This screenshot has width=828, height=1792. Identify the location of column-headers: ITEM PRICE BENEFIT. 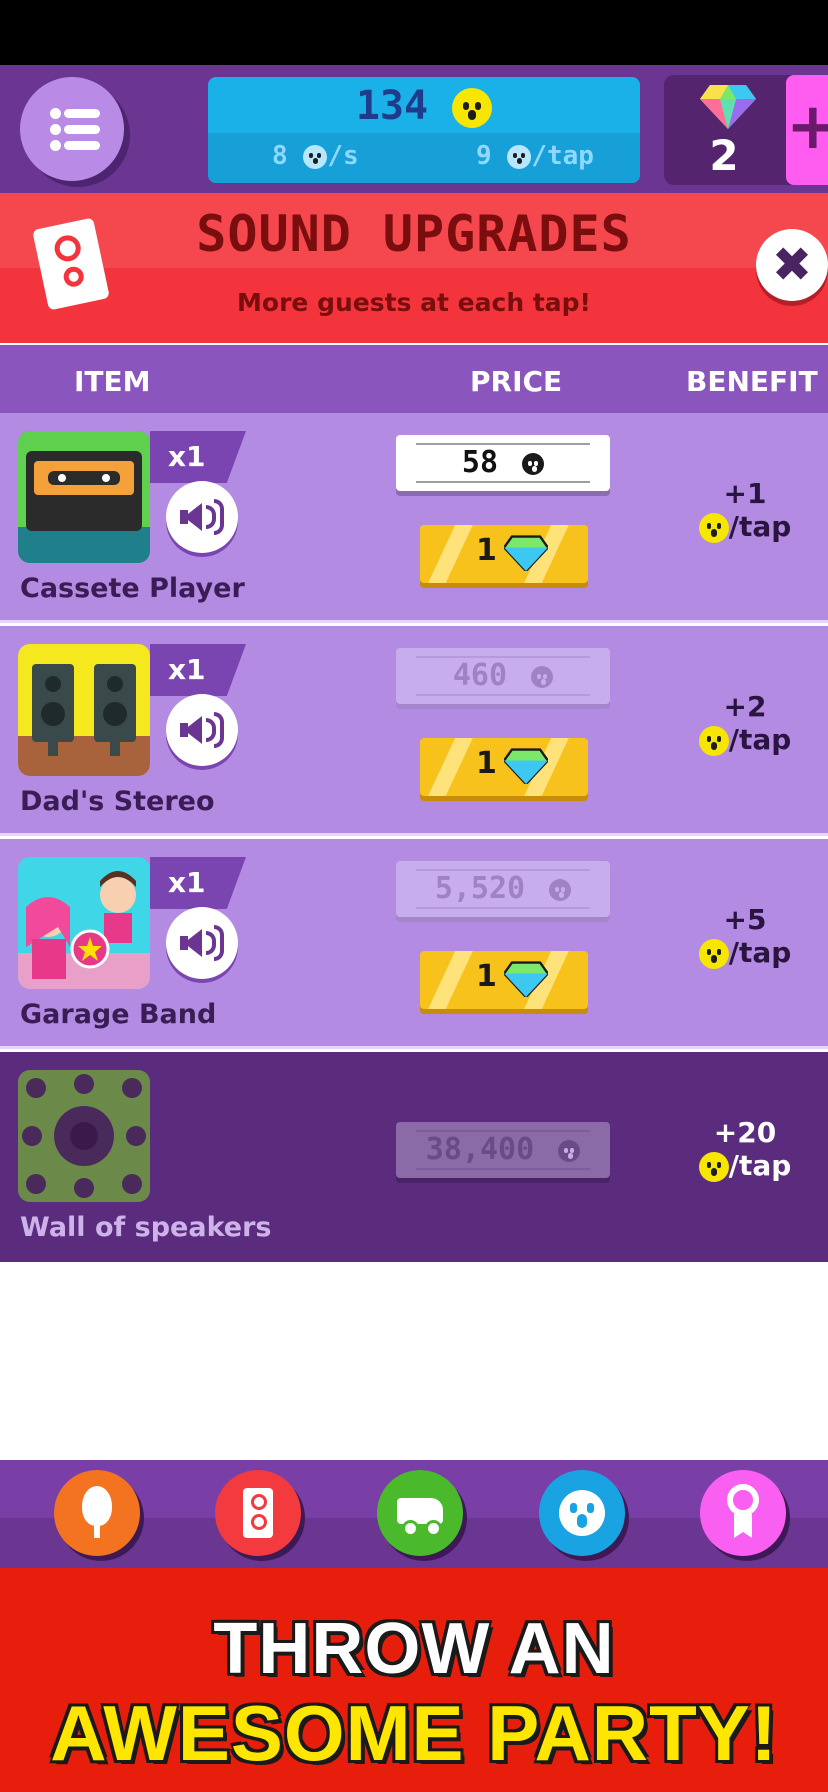
(414, 379).